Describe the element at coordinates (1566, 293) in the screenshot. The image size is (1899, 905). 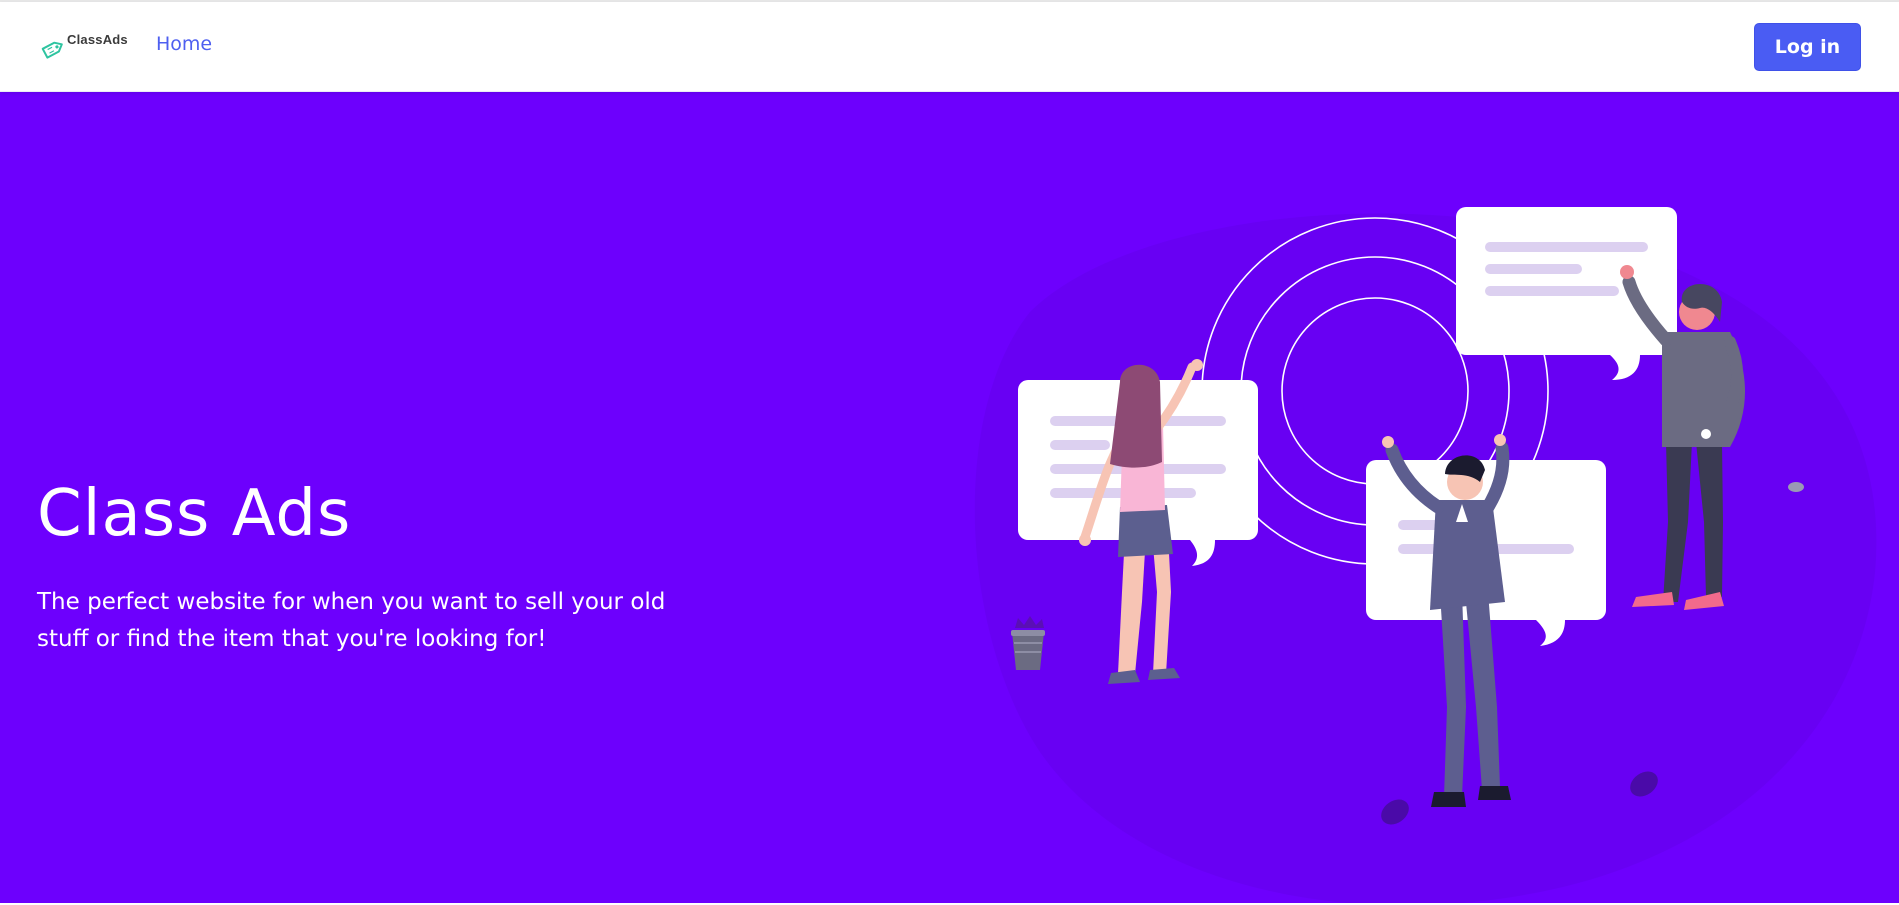
I see `speech-card-top-right` at that location.